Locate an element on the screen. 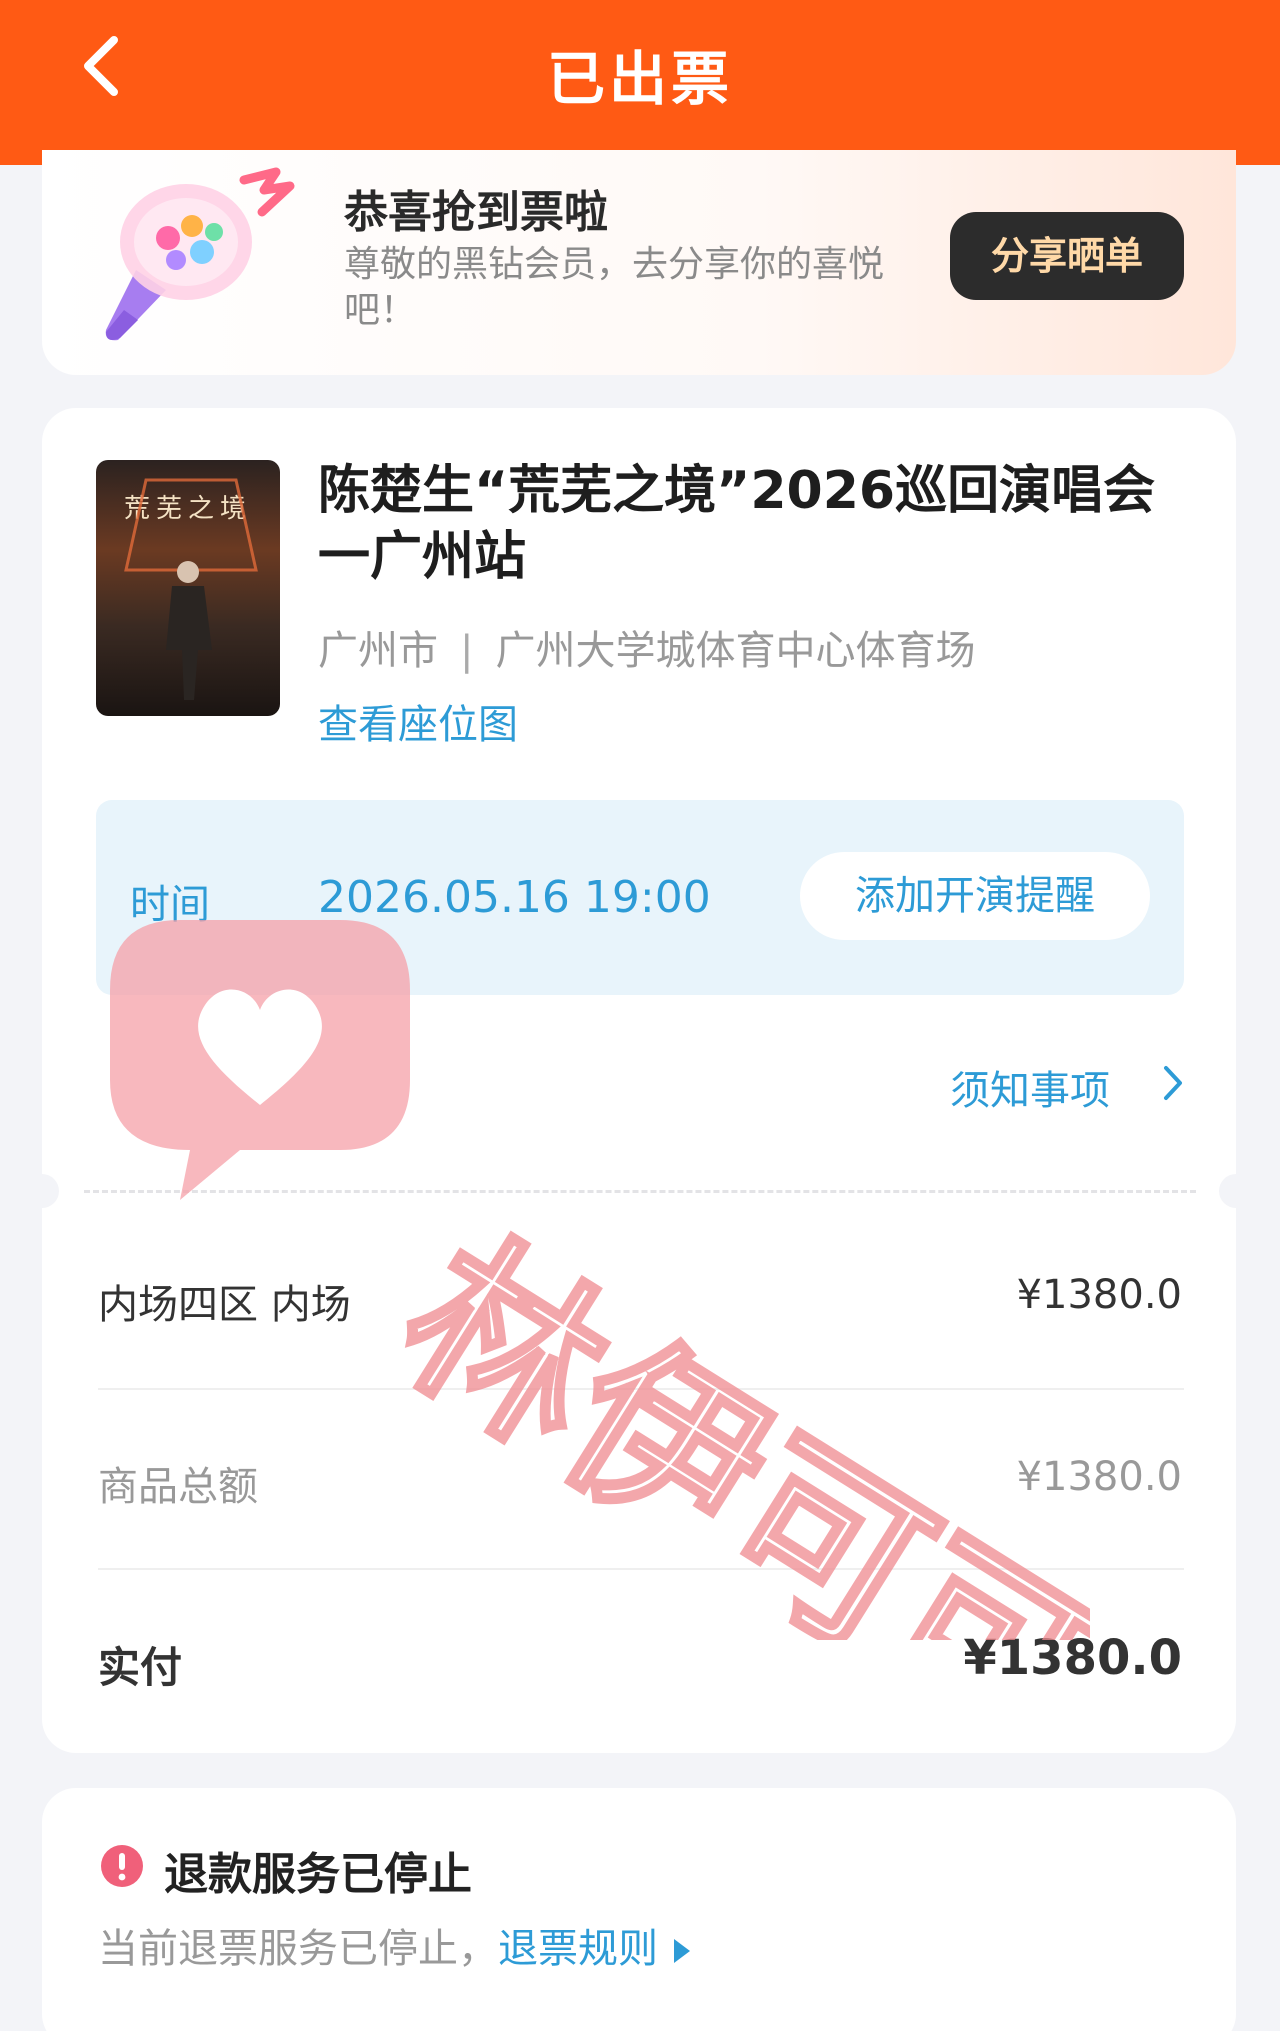 This screenshot has height=2031, width=1280. top-bar: 已出票 is located at coordinates (640, 82).